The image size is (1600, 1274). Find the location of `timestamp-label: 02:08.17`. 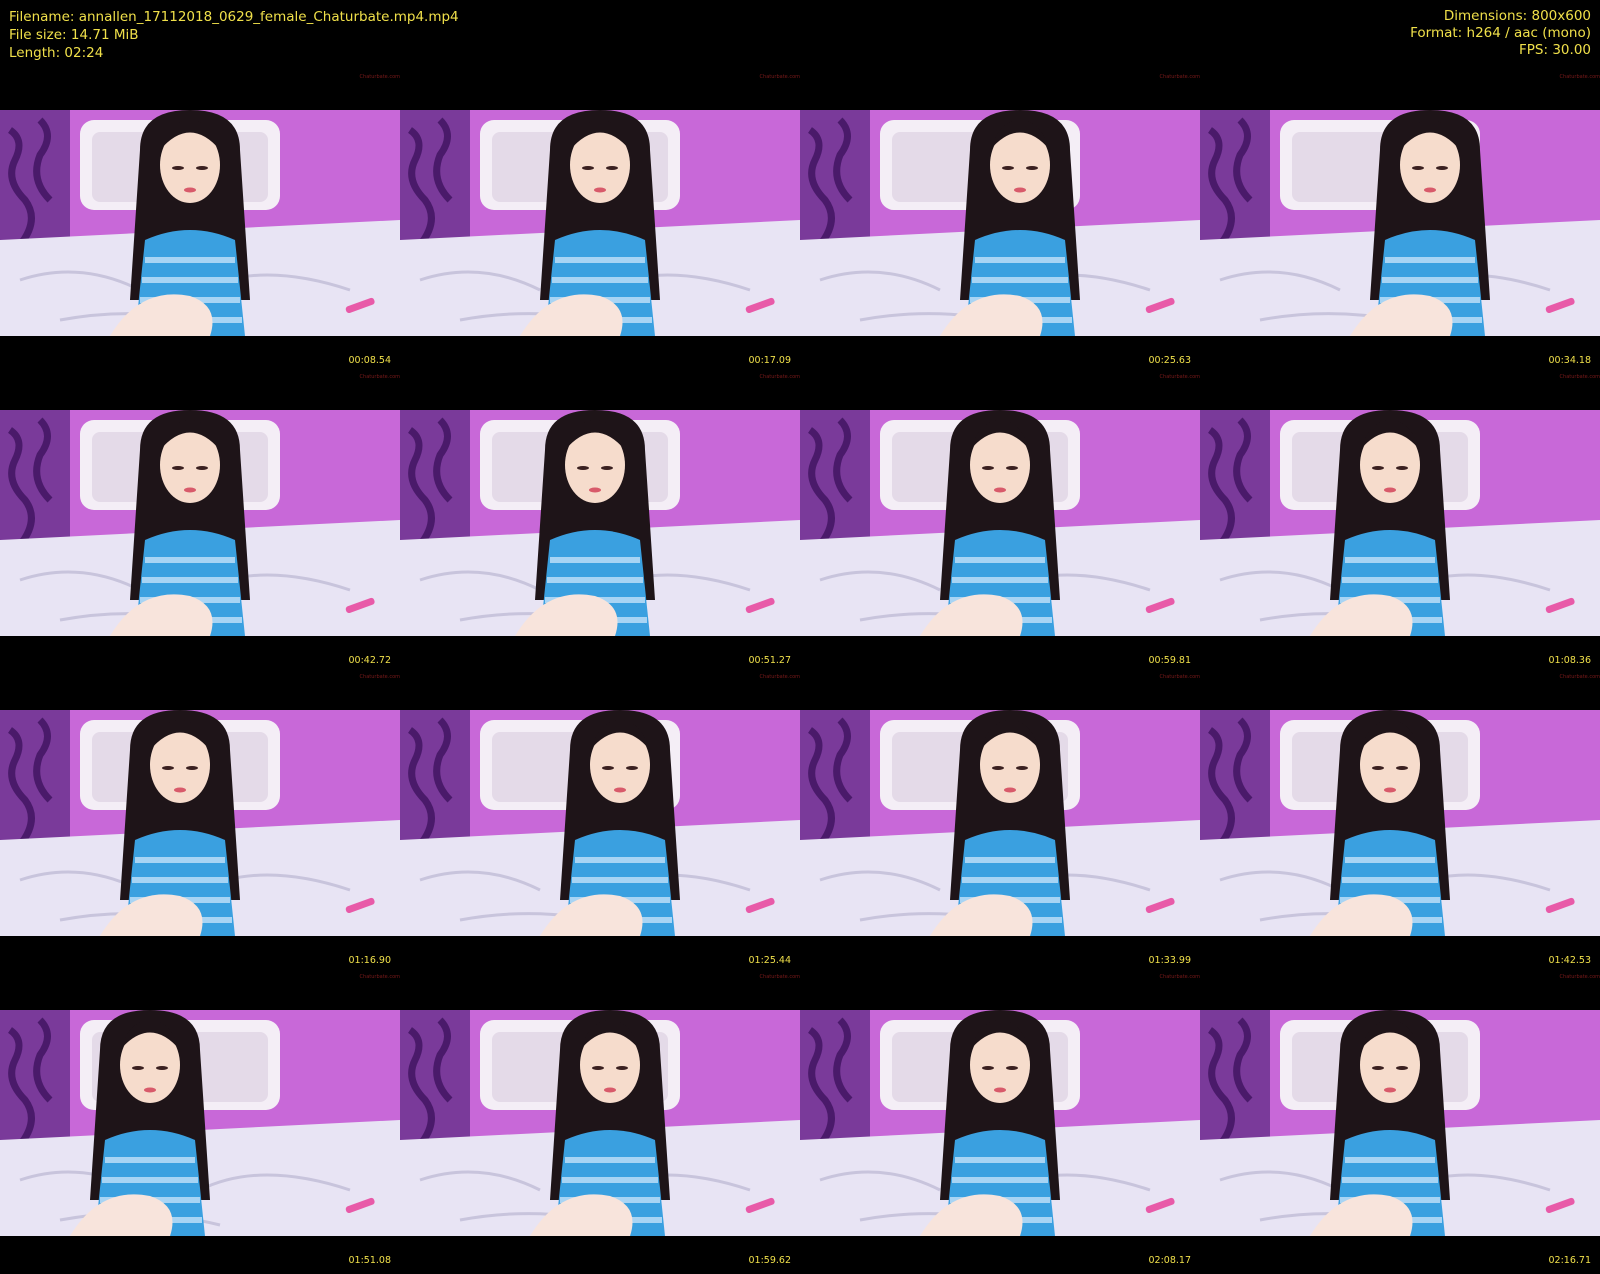

timestamp-label: 02:08.17 is located at coordinates (1170, 1260).